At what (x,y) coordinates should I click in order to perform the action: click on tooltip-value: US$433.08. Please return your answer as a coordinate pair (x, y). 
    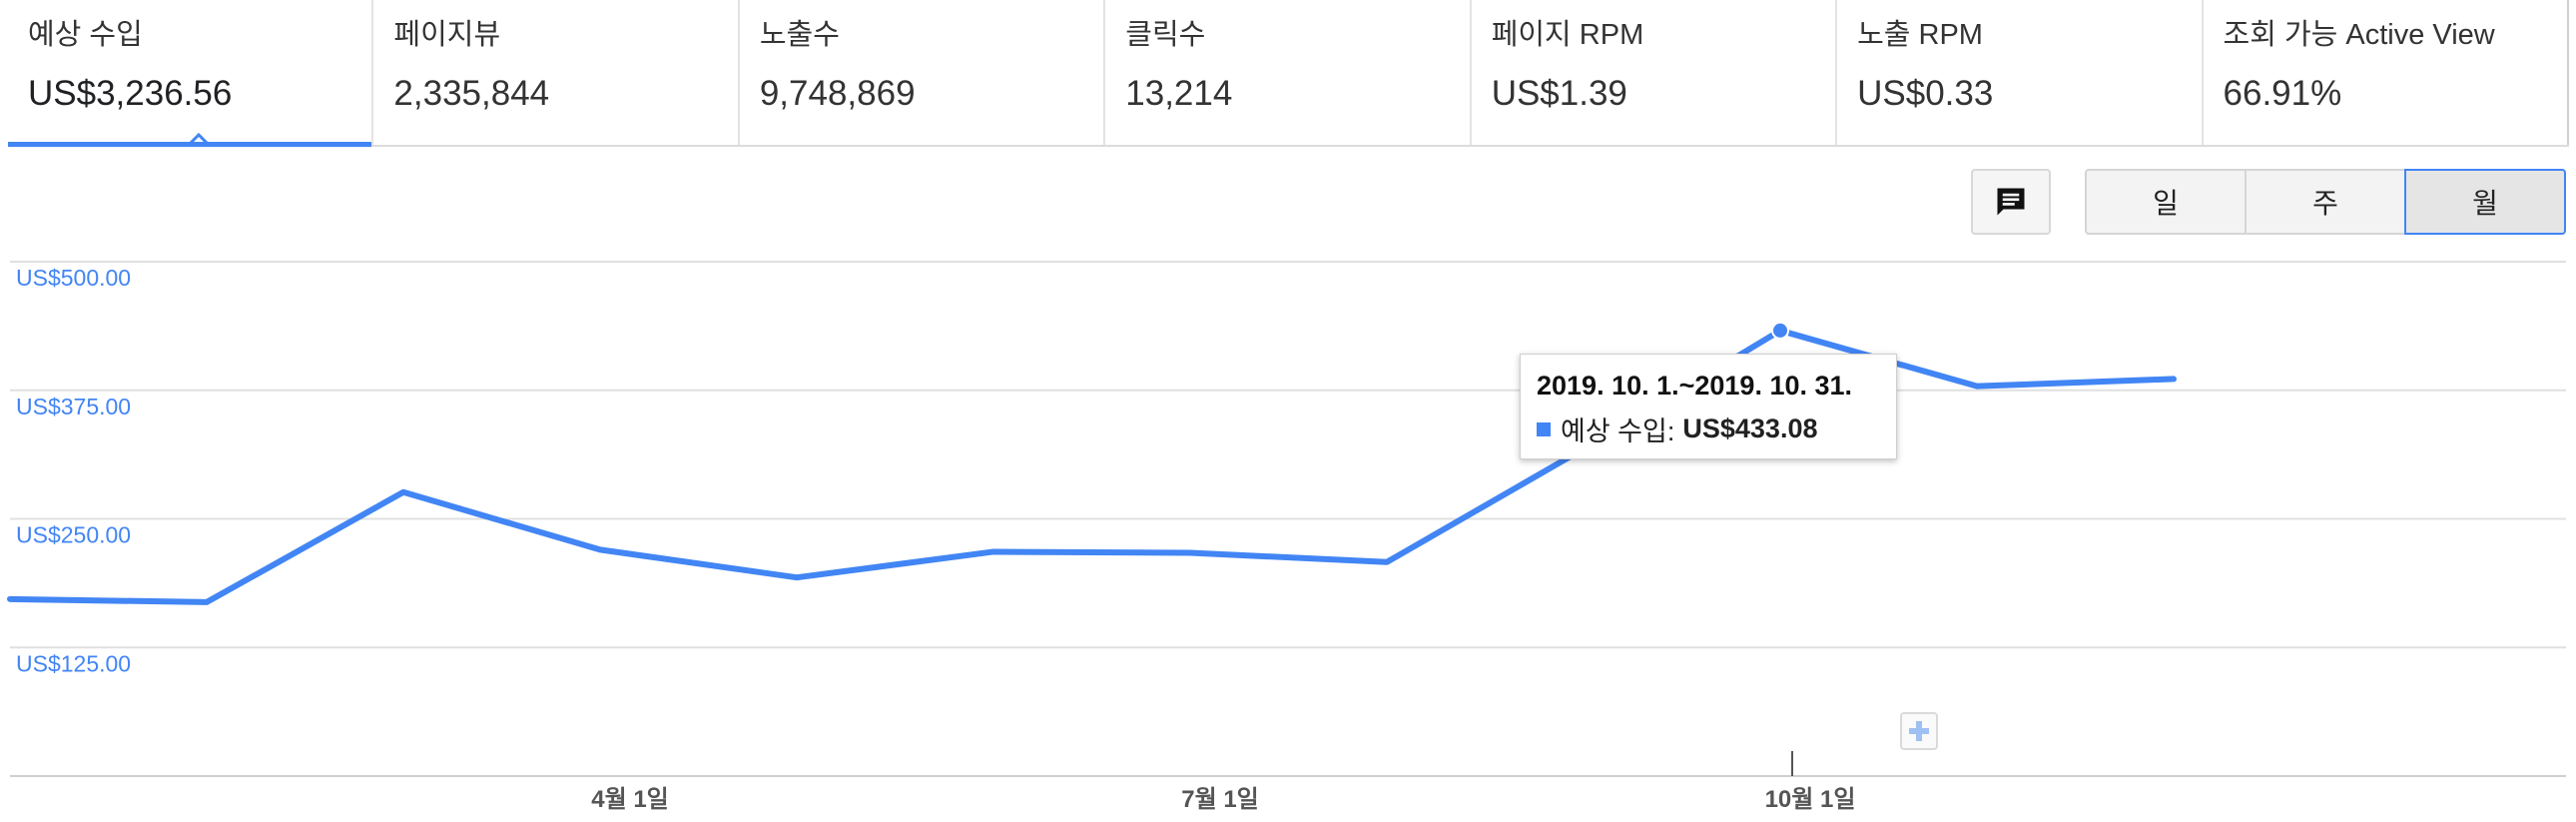
    Looking at the image, I should click on (1750, 428).